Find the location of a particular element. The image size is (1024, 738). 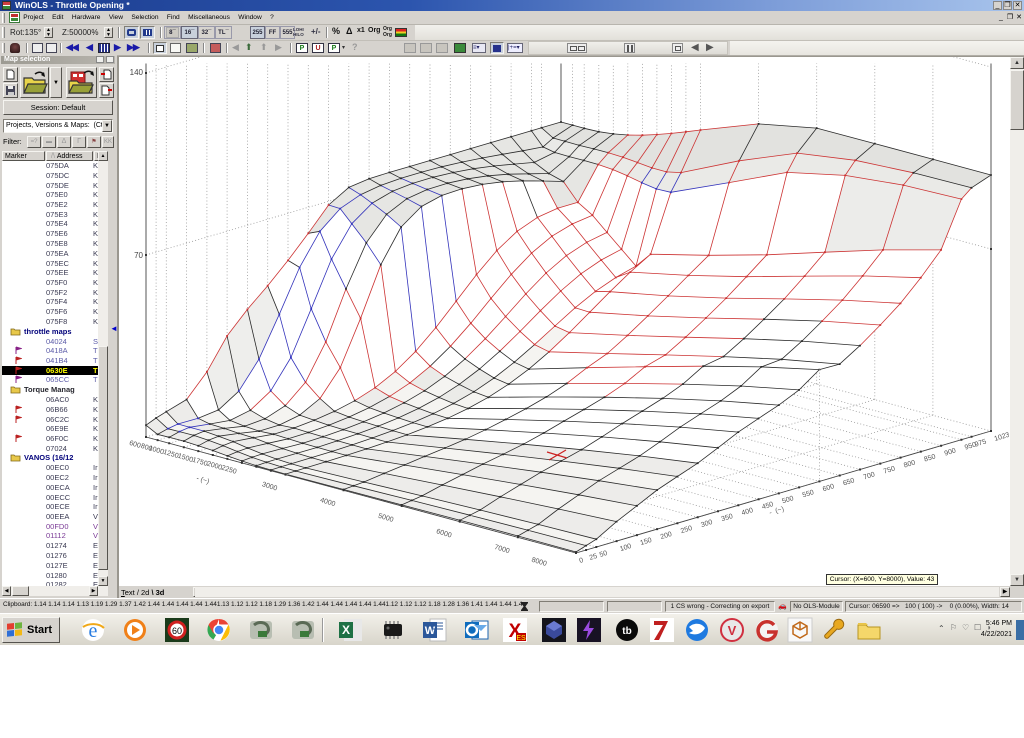

svg-text: 8000 is located at coordinates (539, 562).